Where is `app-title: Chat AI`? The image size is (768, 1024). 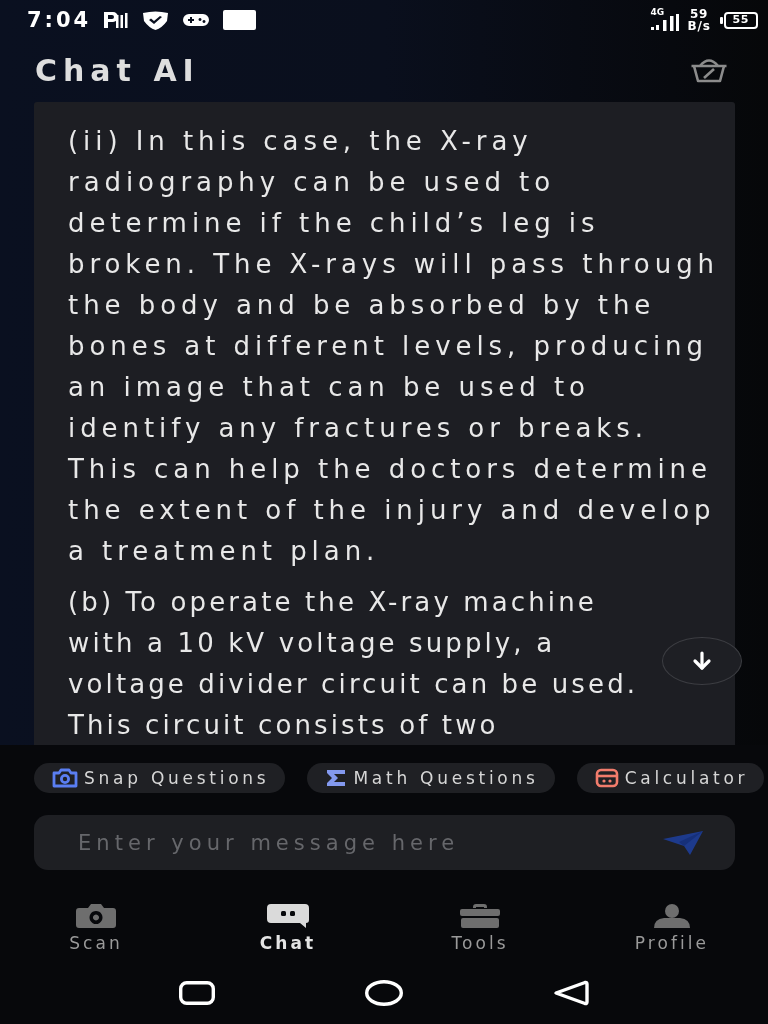
app-title: Chat AI is located at coordinates (117, 70).